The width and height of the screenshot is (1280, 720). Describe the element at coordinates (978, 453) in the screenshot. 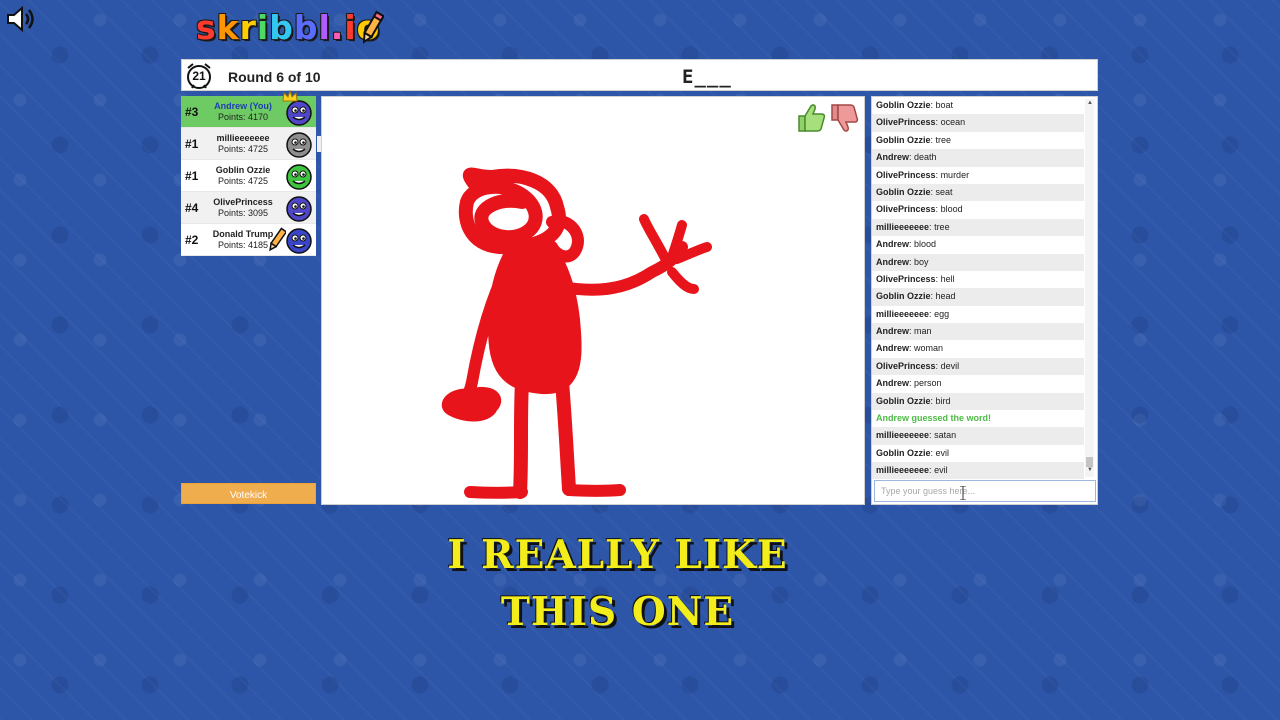

I see `chat-message: Goblin Ozzie: evil` at that location.